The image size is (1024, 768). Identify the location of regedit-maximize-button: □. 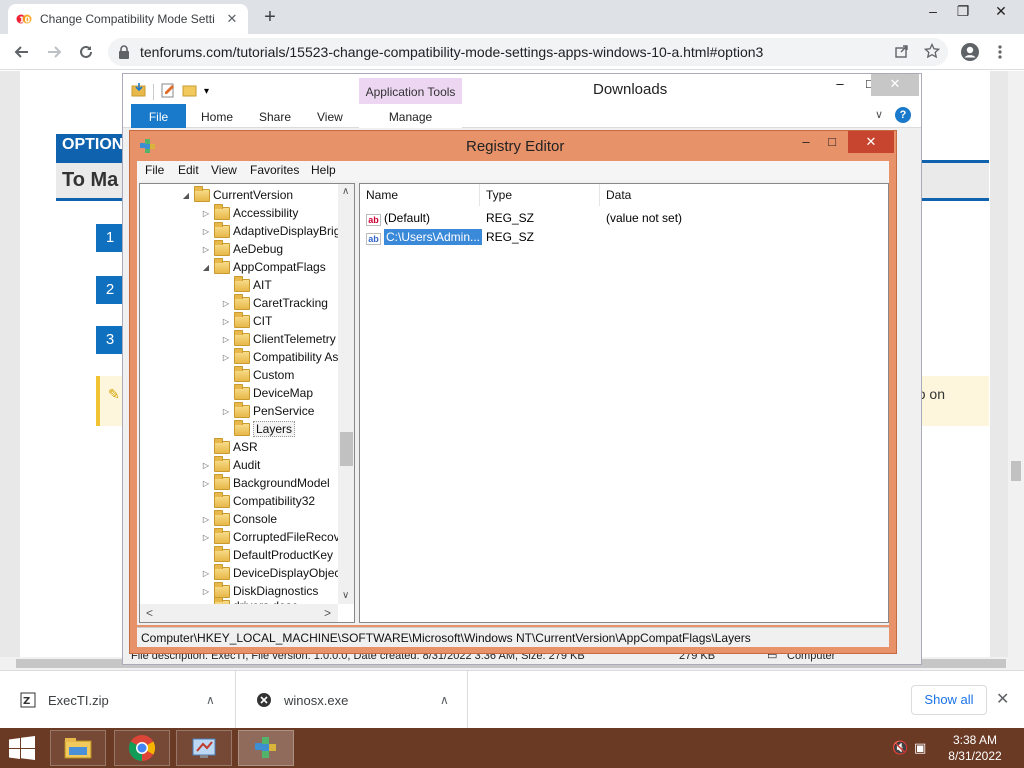
(832, 143).